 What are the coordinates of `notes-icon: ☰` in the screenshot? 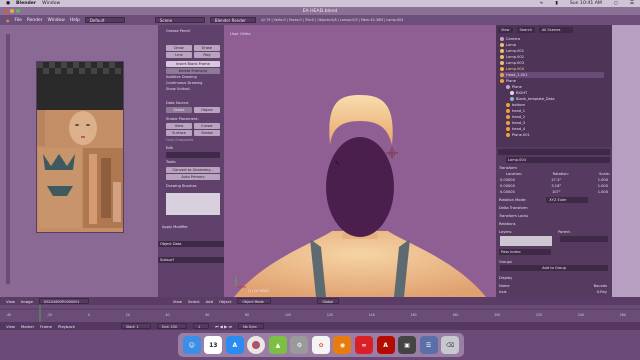 It's located at (428, 345).